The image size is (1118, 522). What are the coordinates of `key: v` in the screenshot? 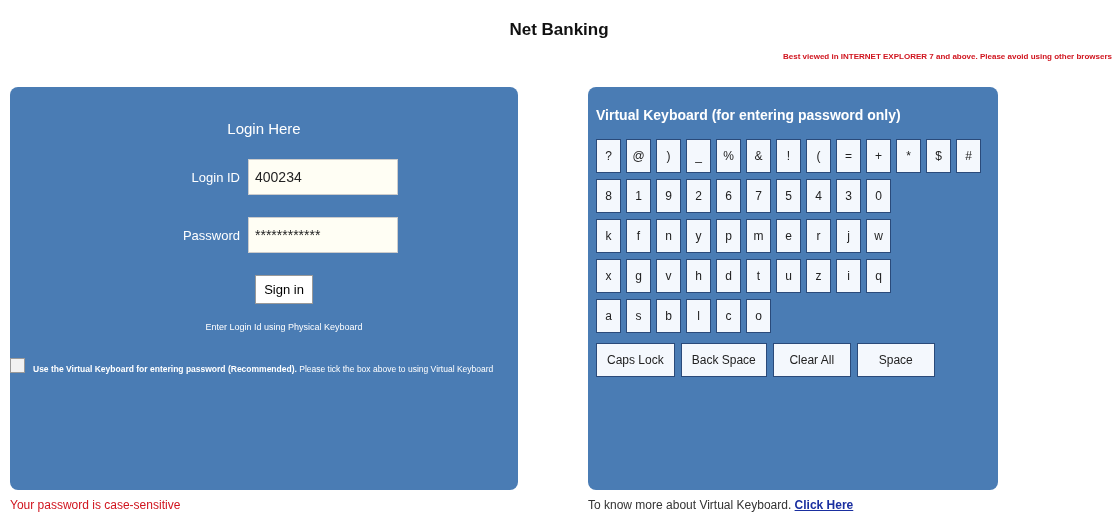 It's located at (668, 276).